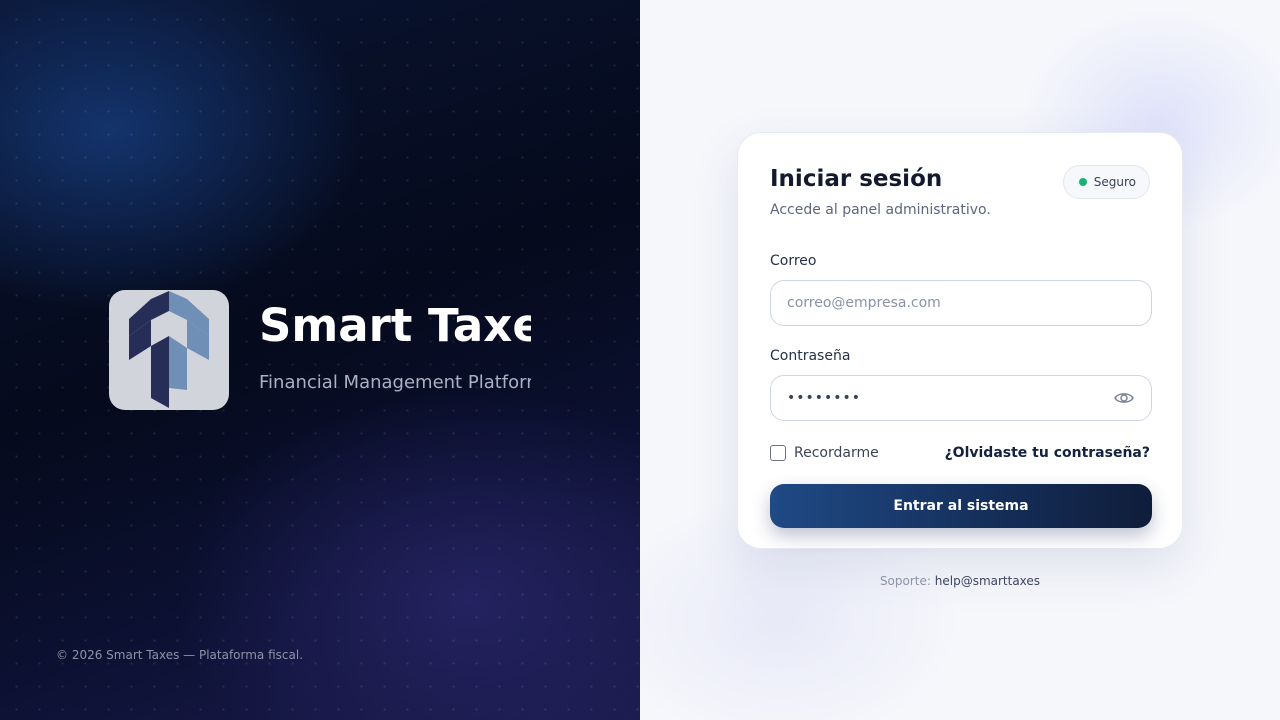 The width and height of the screenshot is (1280, 720). I want to click on password-field-wrap, so click(961, 398).